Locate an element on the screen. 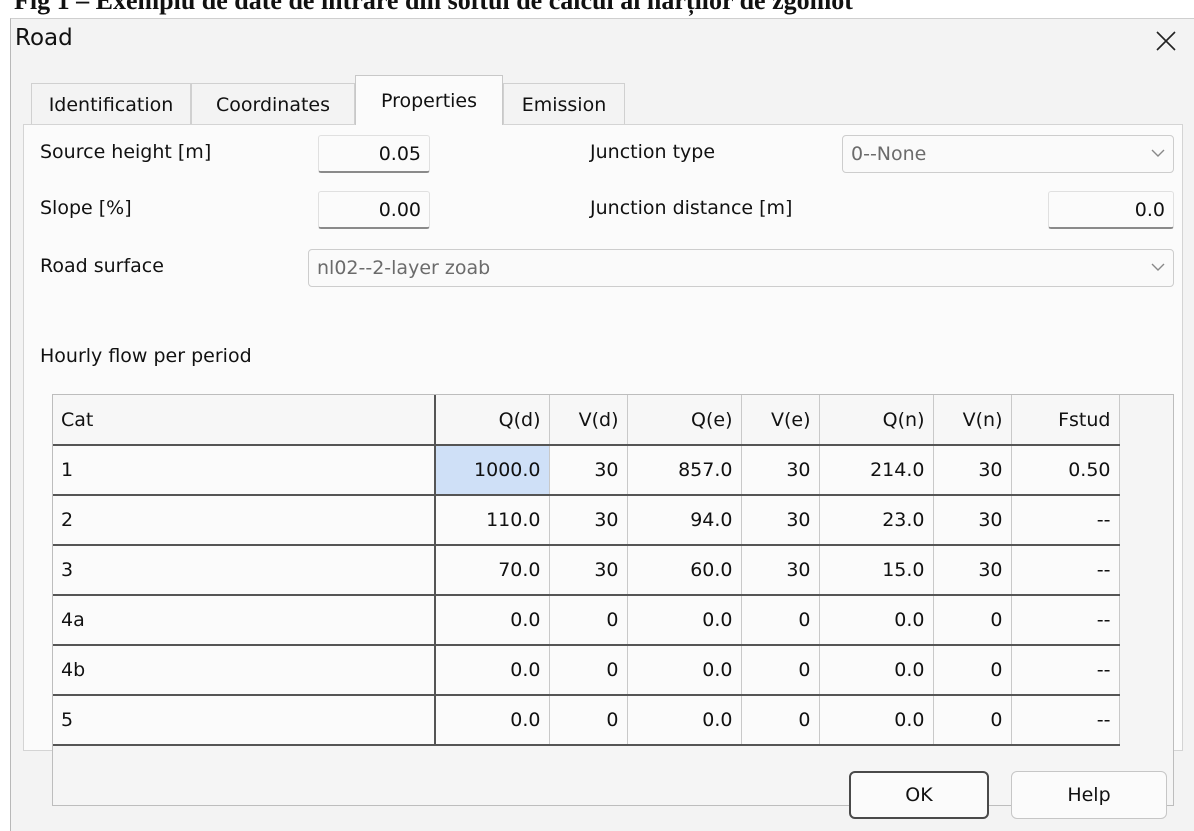 Image resolution: width=1194 pixels, height=831 pixels. table-row: 5 0.0 0 0.0 0 0.0 0 -- is located at coordinates (586, 720).